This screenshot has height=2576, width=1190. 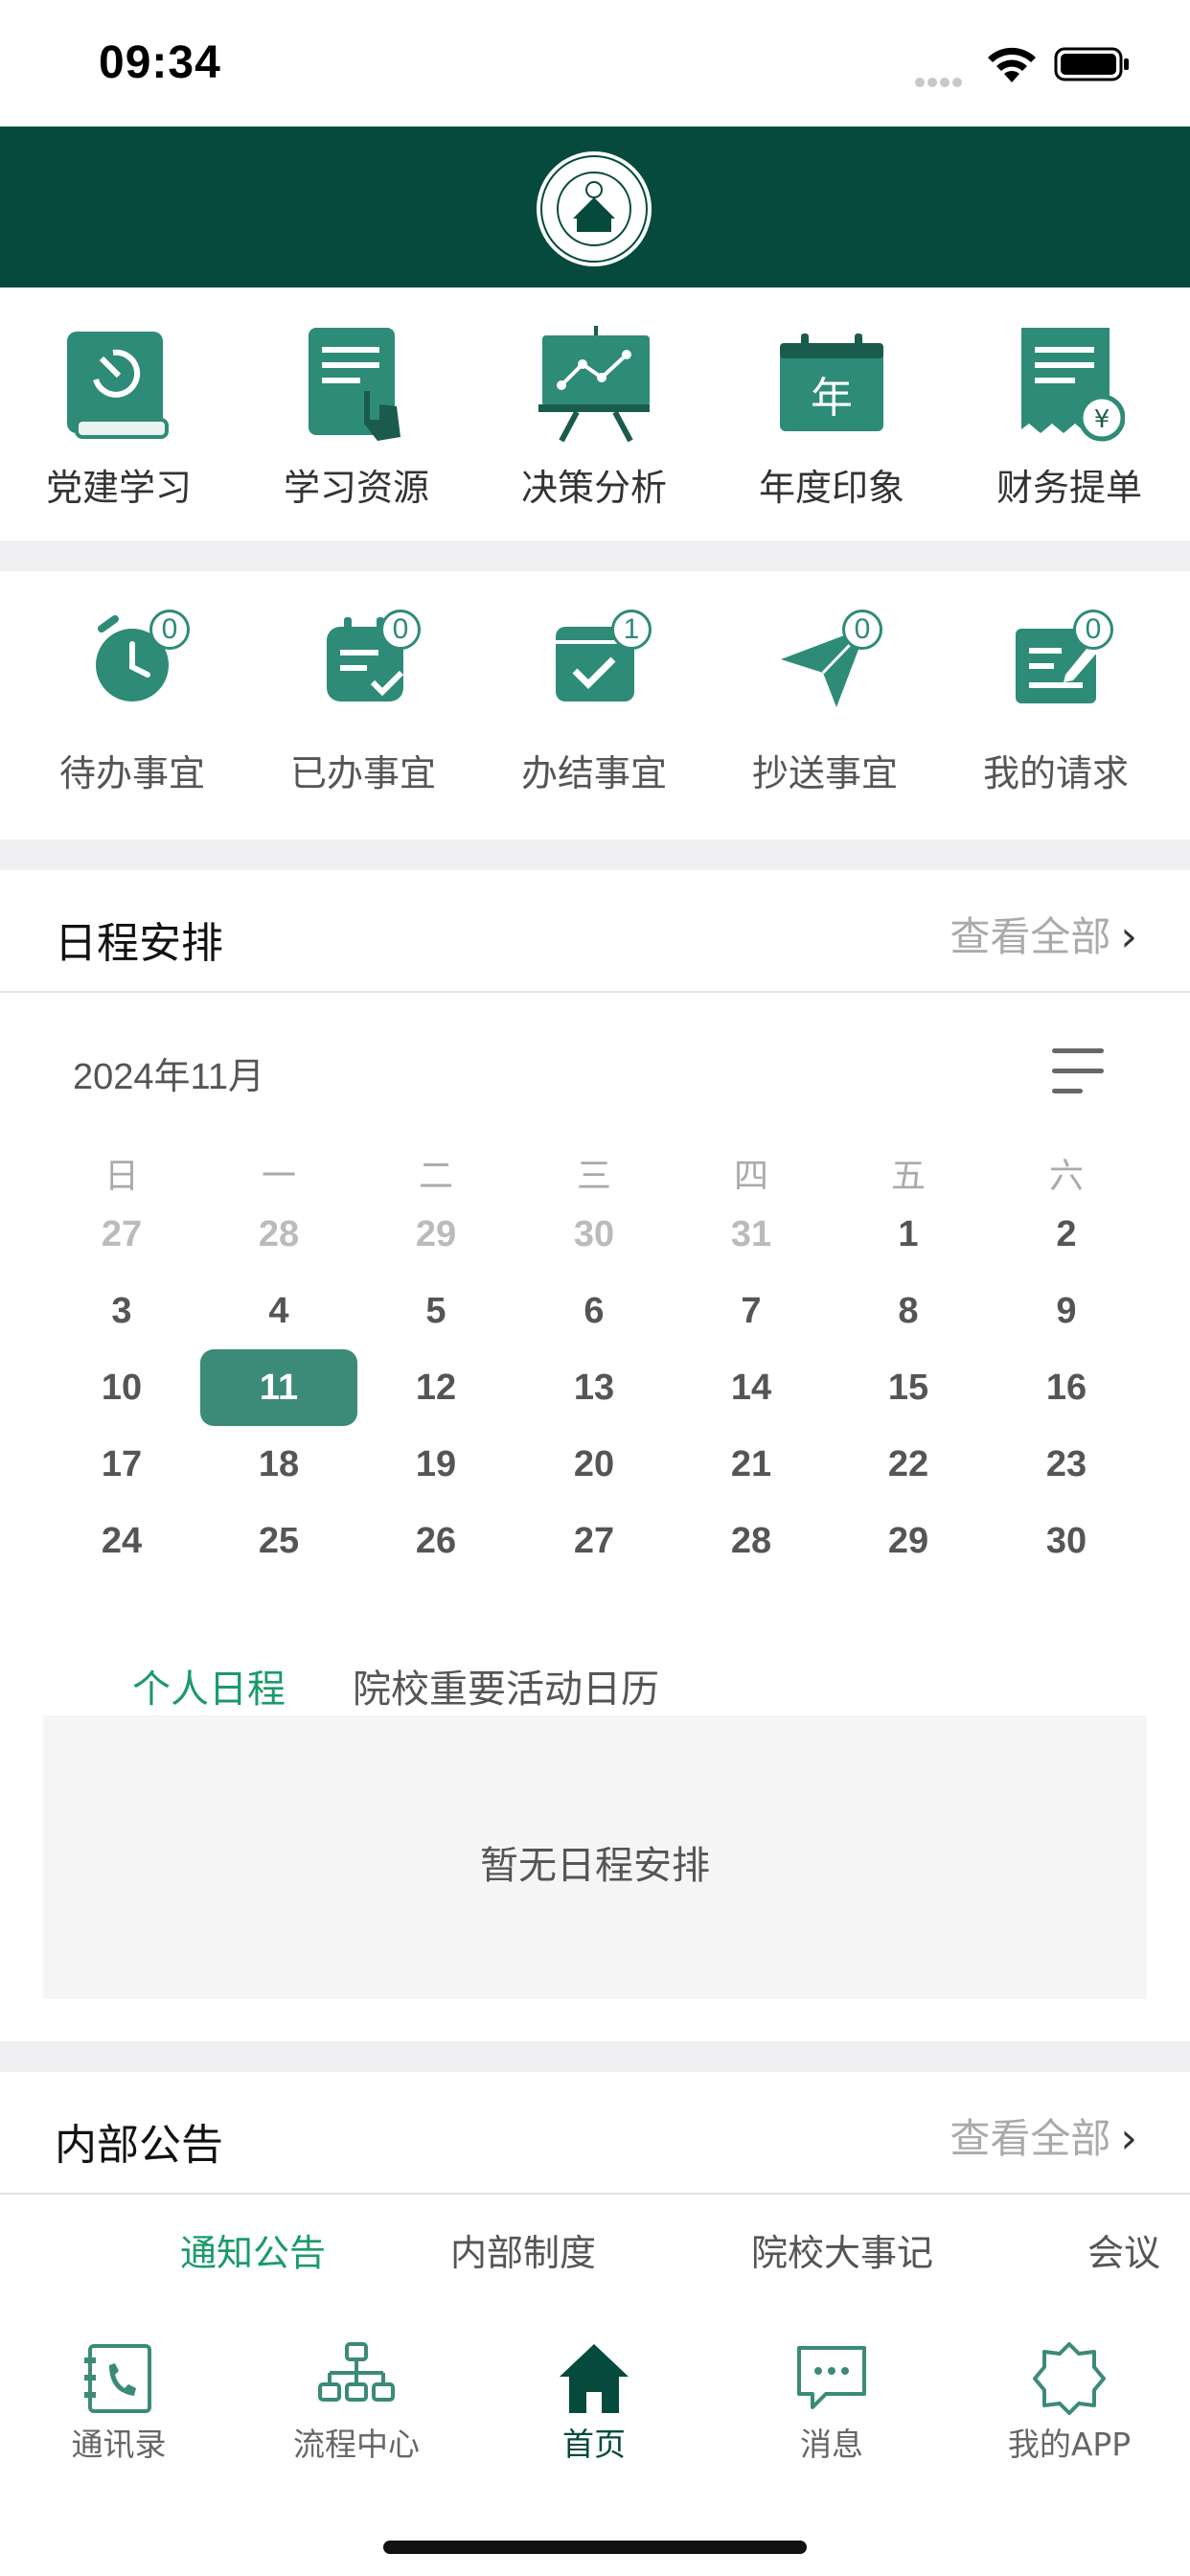 I want to click on calendar-day: 12, so click(x=436, y=1387).